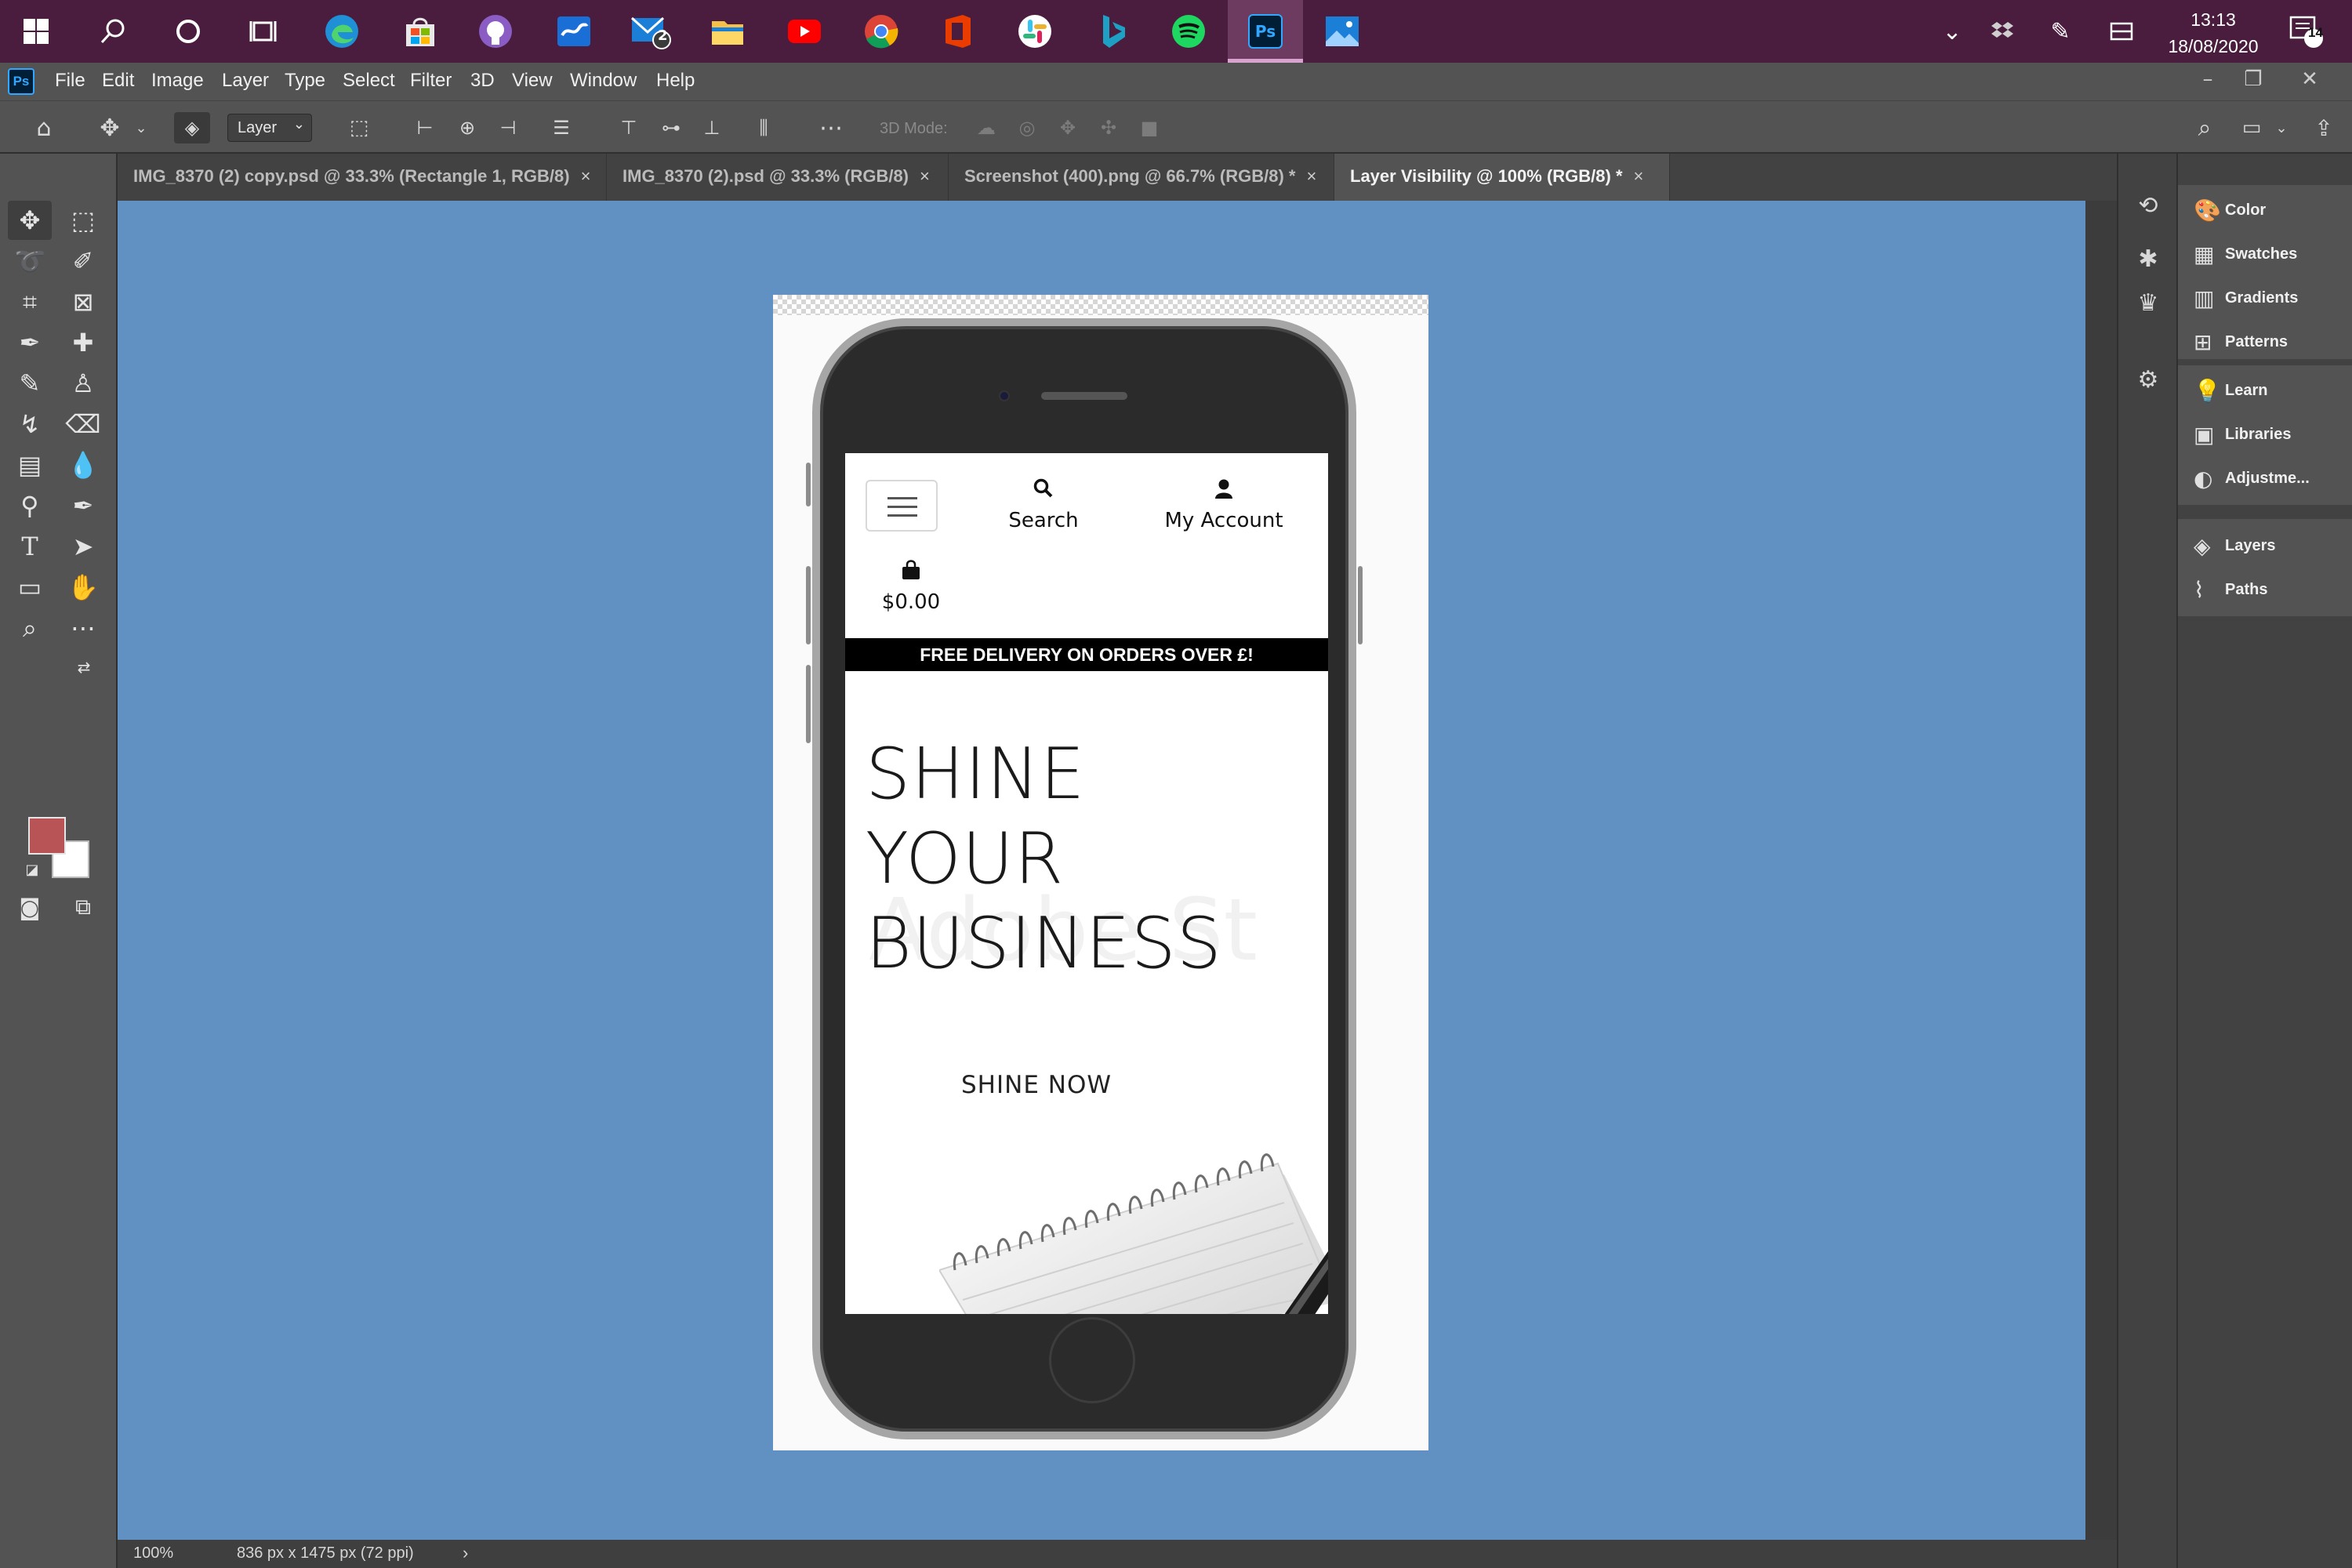 This screenshot has height=1568, width=2352. What do you see at coordinates (83, 628) in the screenshot?
I see `more-tools-icon: ⋯` at bounding box center [83, 628].